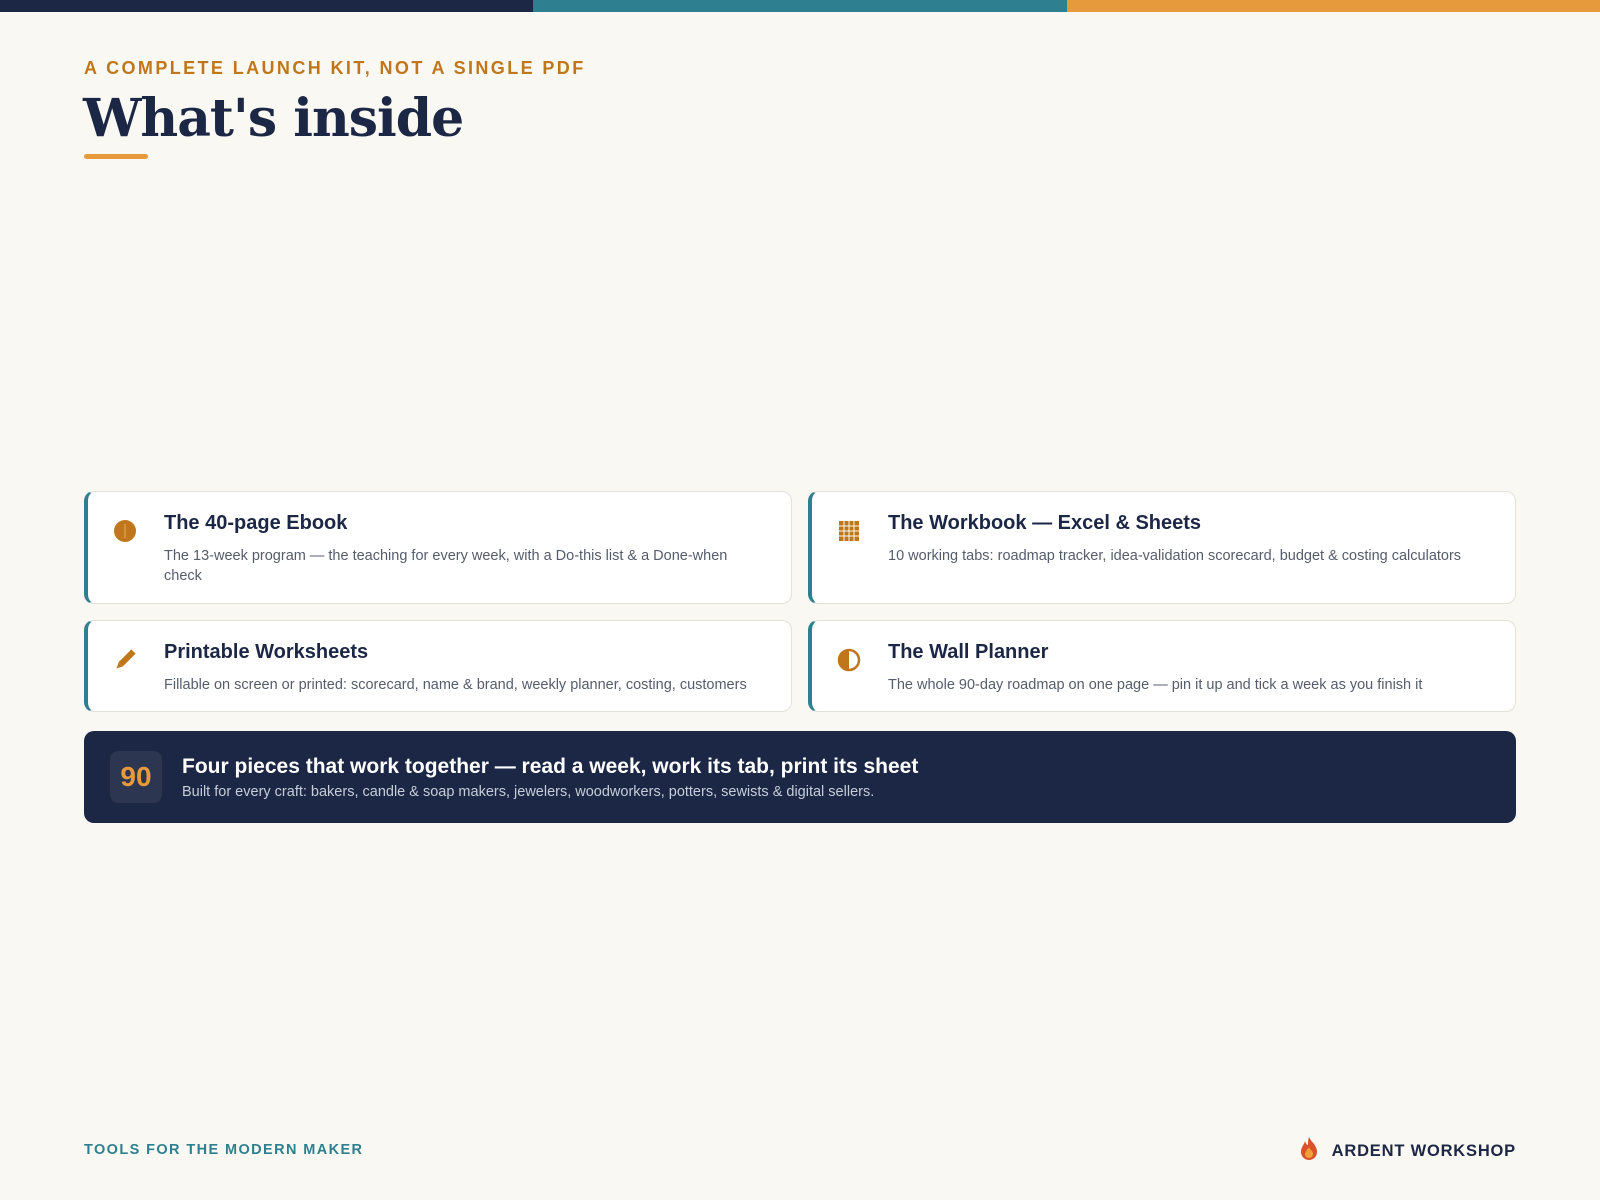  What do you see at coordinates (224, 1150) in the screenshot?
I see `footer-tagline: TOOLS FOR THE MODERN MAKER` at bounding box center [224, 1150].